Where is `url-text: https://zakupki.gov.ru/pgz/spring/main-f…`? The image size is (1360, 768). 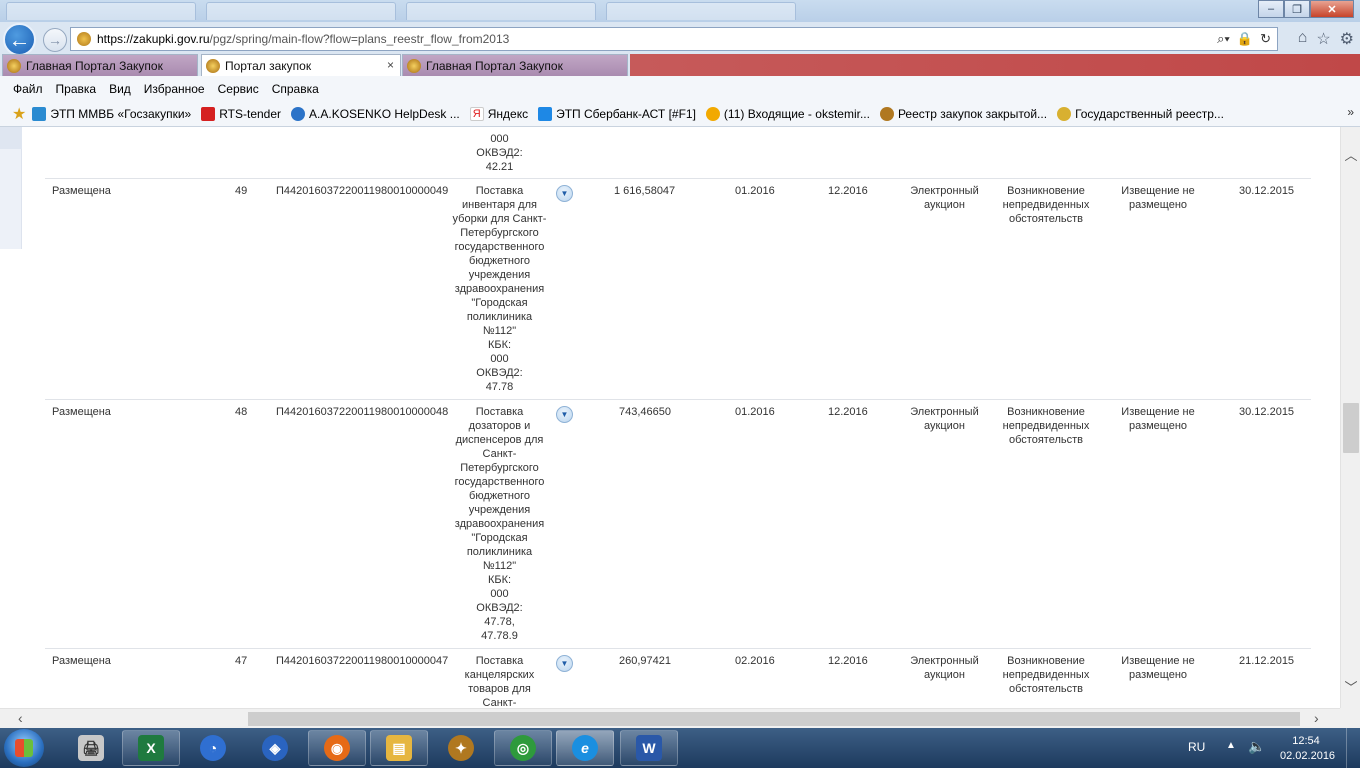
url-text: https://zakupki.gov.ru/pgz/spring/main-f… is located at coordinates (303, 39).